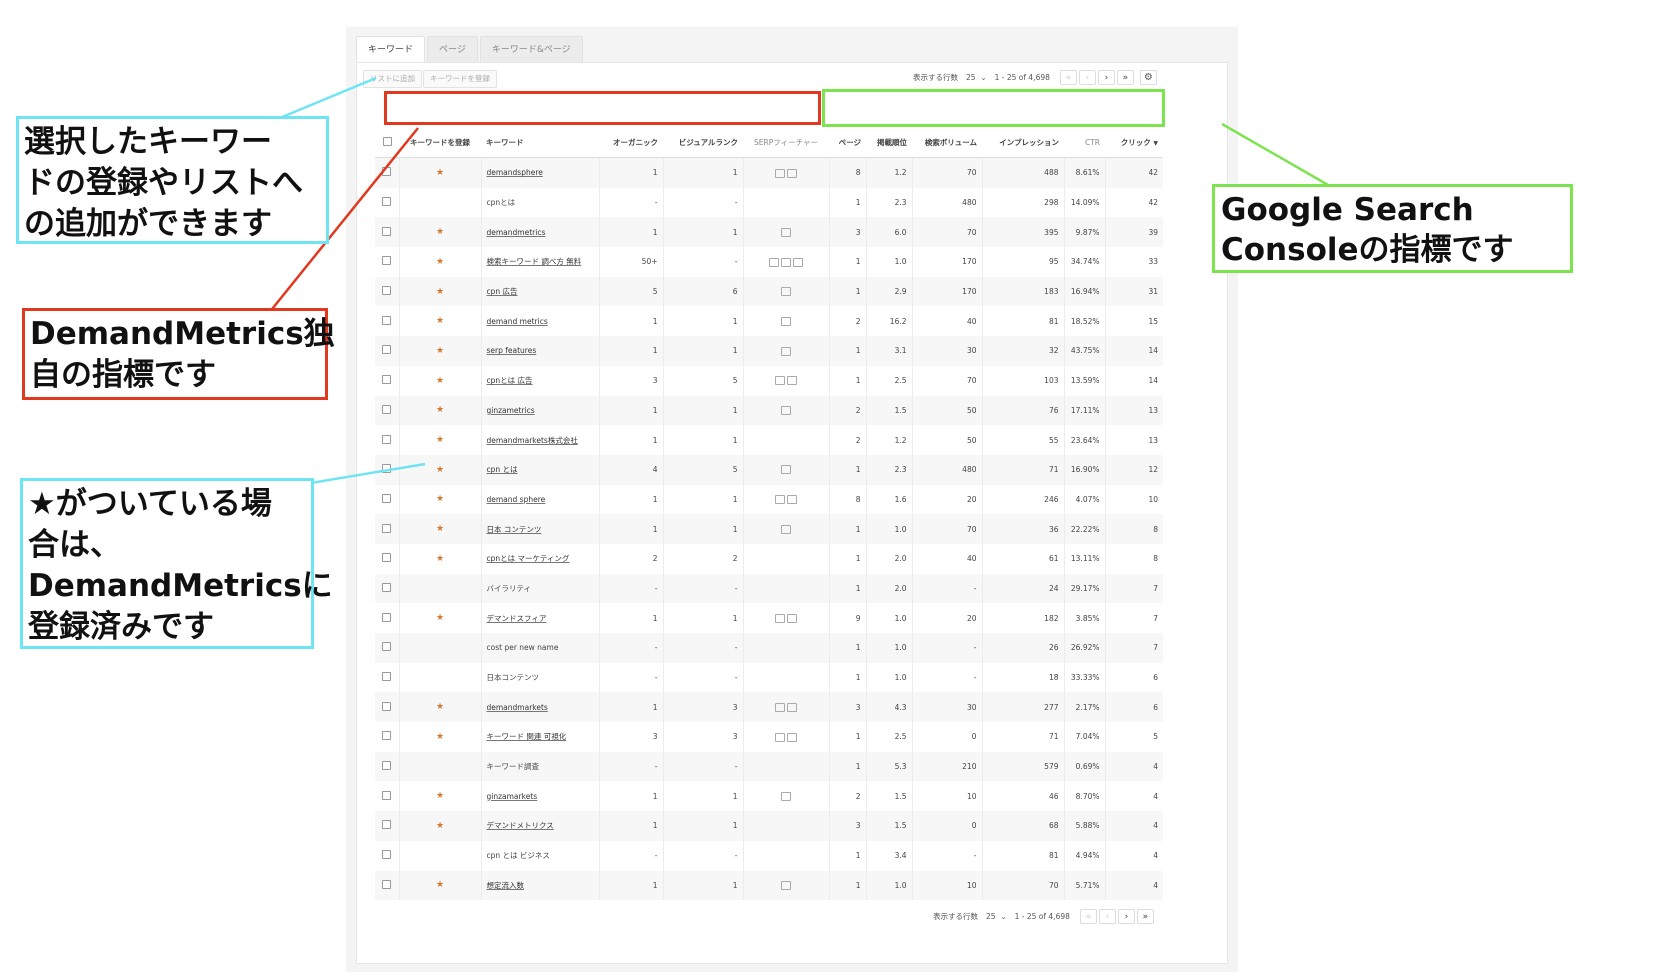  I want to click on col-search-volume: 検索ボリューム, so click(947, 142).